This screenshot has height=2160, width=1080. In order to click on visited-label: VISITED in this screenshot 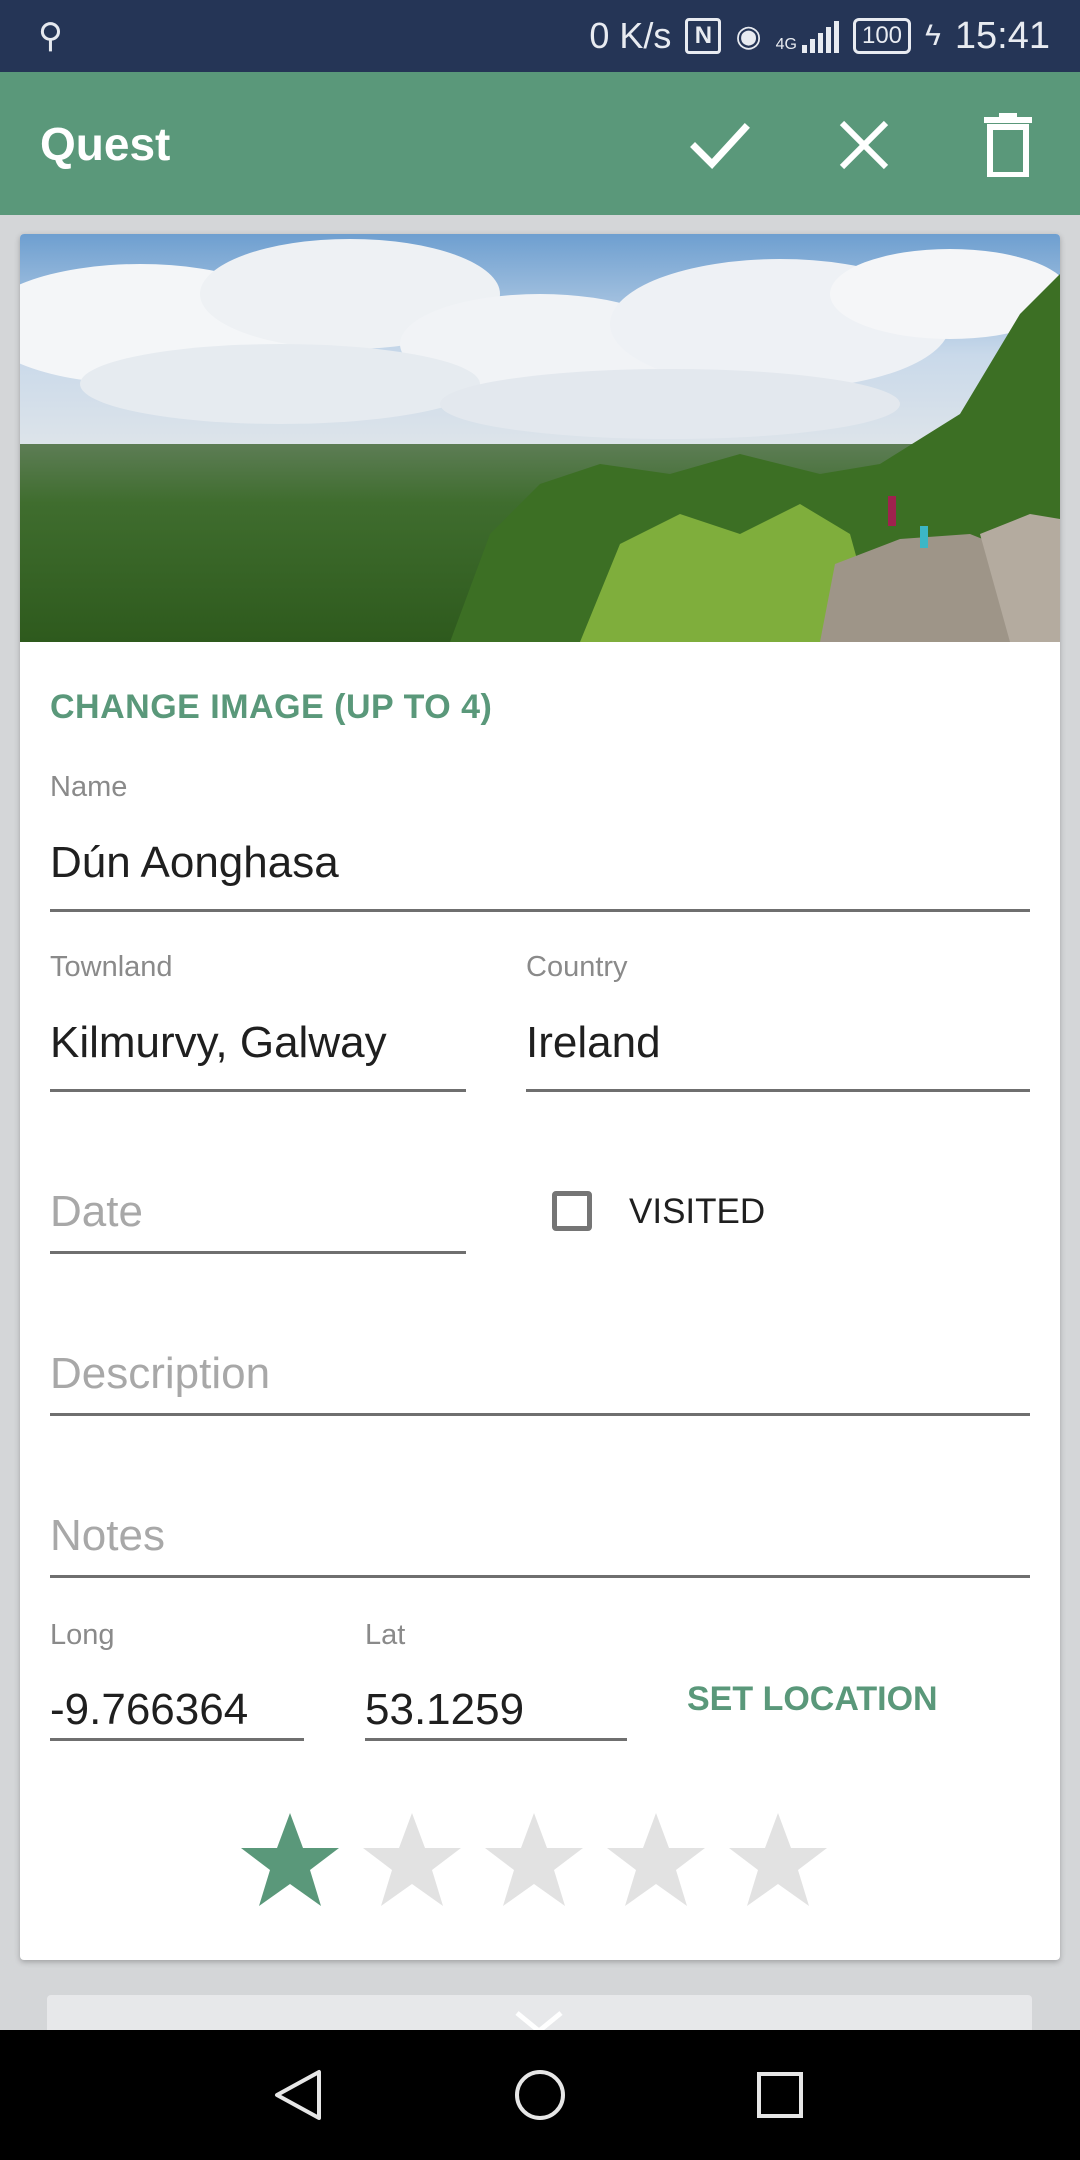, I will do `click(697, 1211)`.